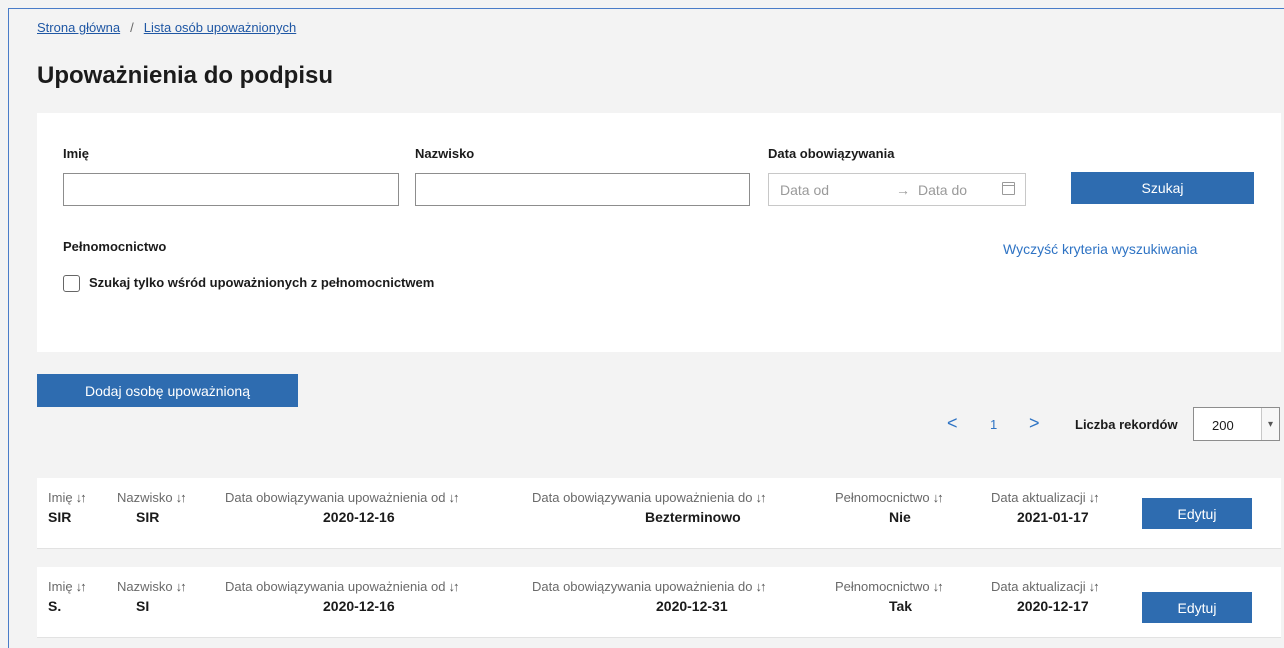 The height and width of the screenshot is (648, 1284). Describe the element at coordinates (901, 606) in the screenshot. I see `cell-power-of-attorney: Tak` at that location.